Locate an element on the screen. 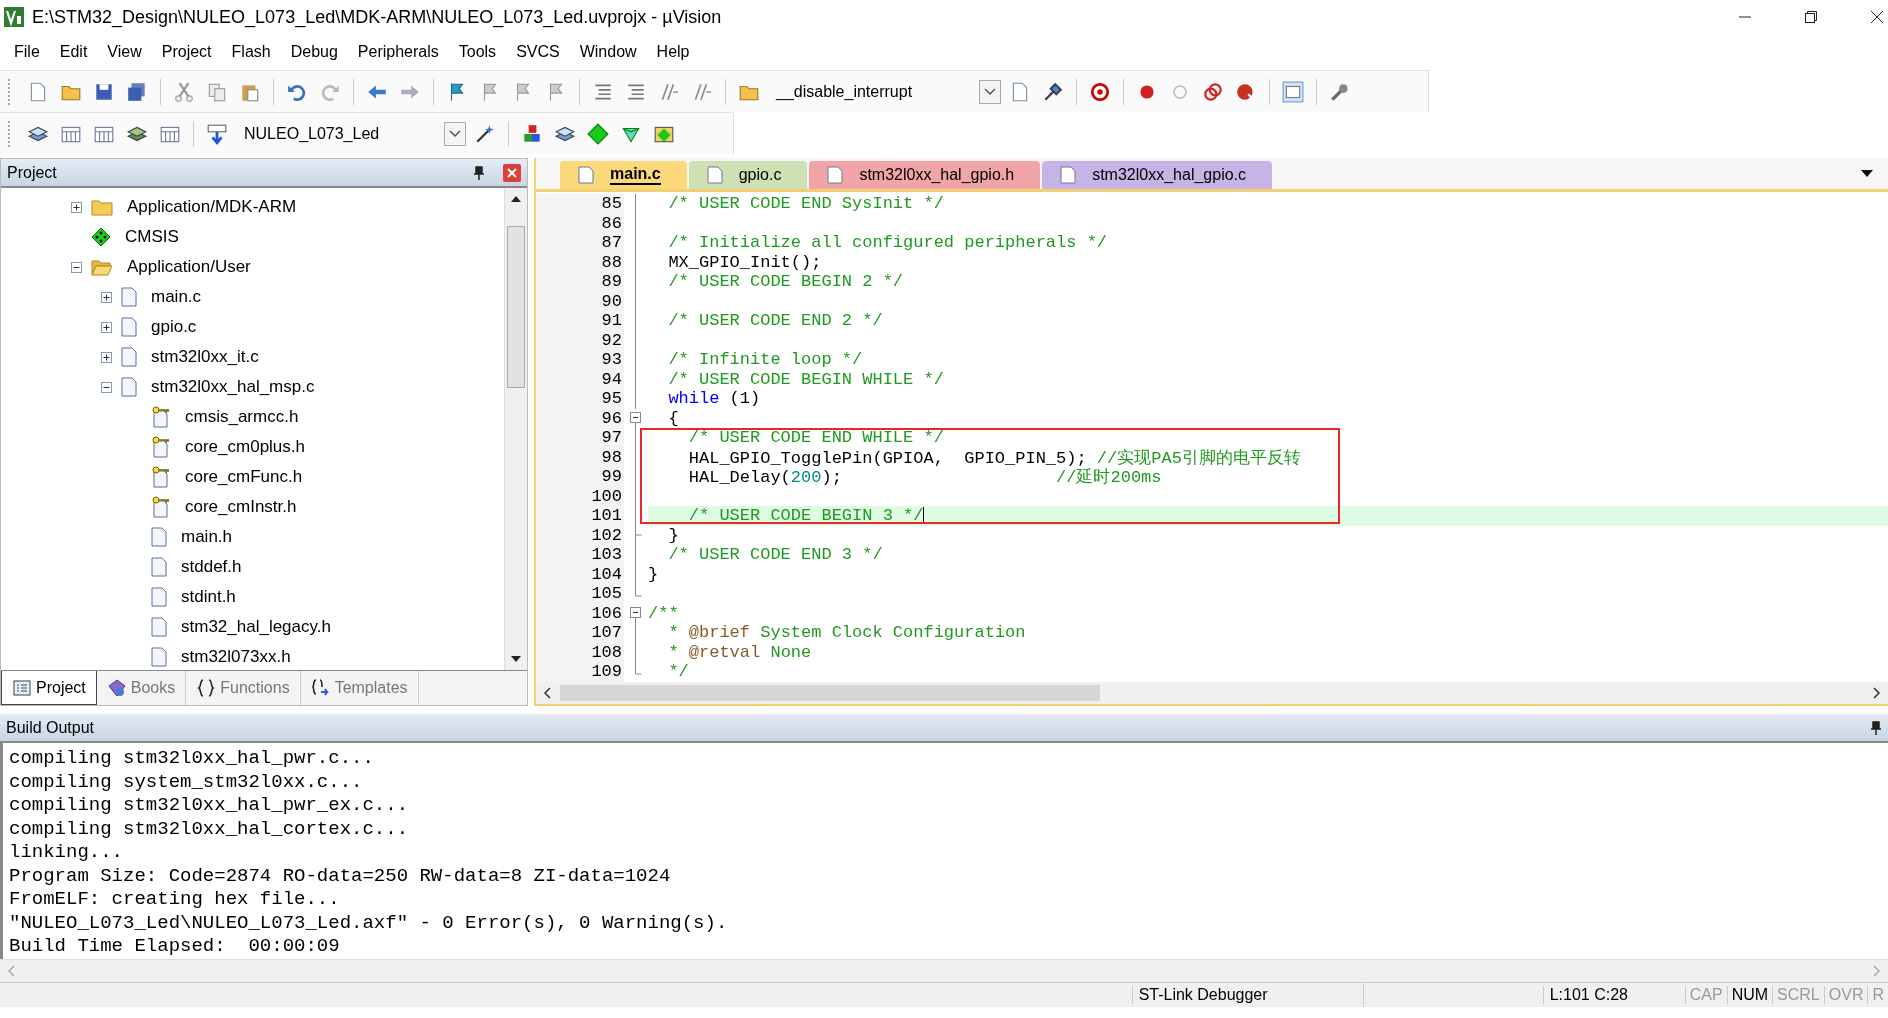 The width and height of the screenshot is (1888, 1018). locked-file-icon is located at coordinates (161, 507).